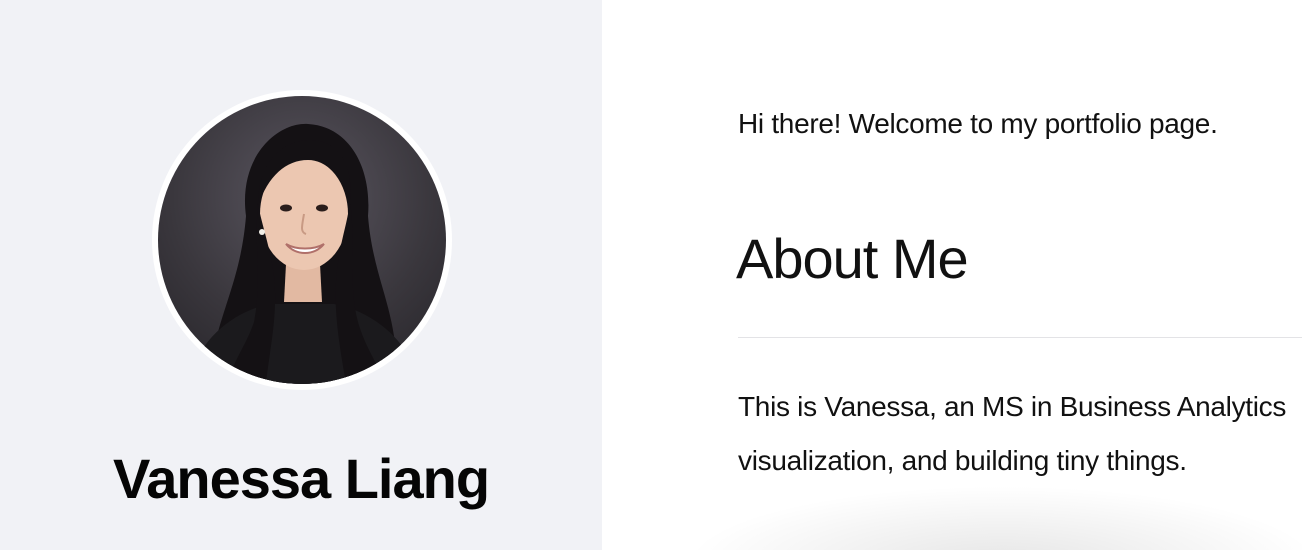  I want to click on bio-line: visualization, and building tiny things., so click(962, 460).